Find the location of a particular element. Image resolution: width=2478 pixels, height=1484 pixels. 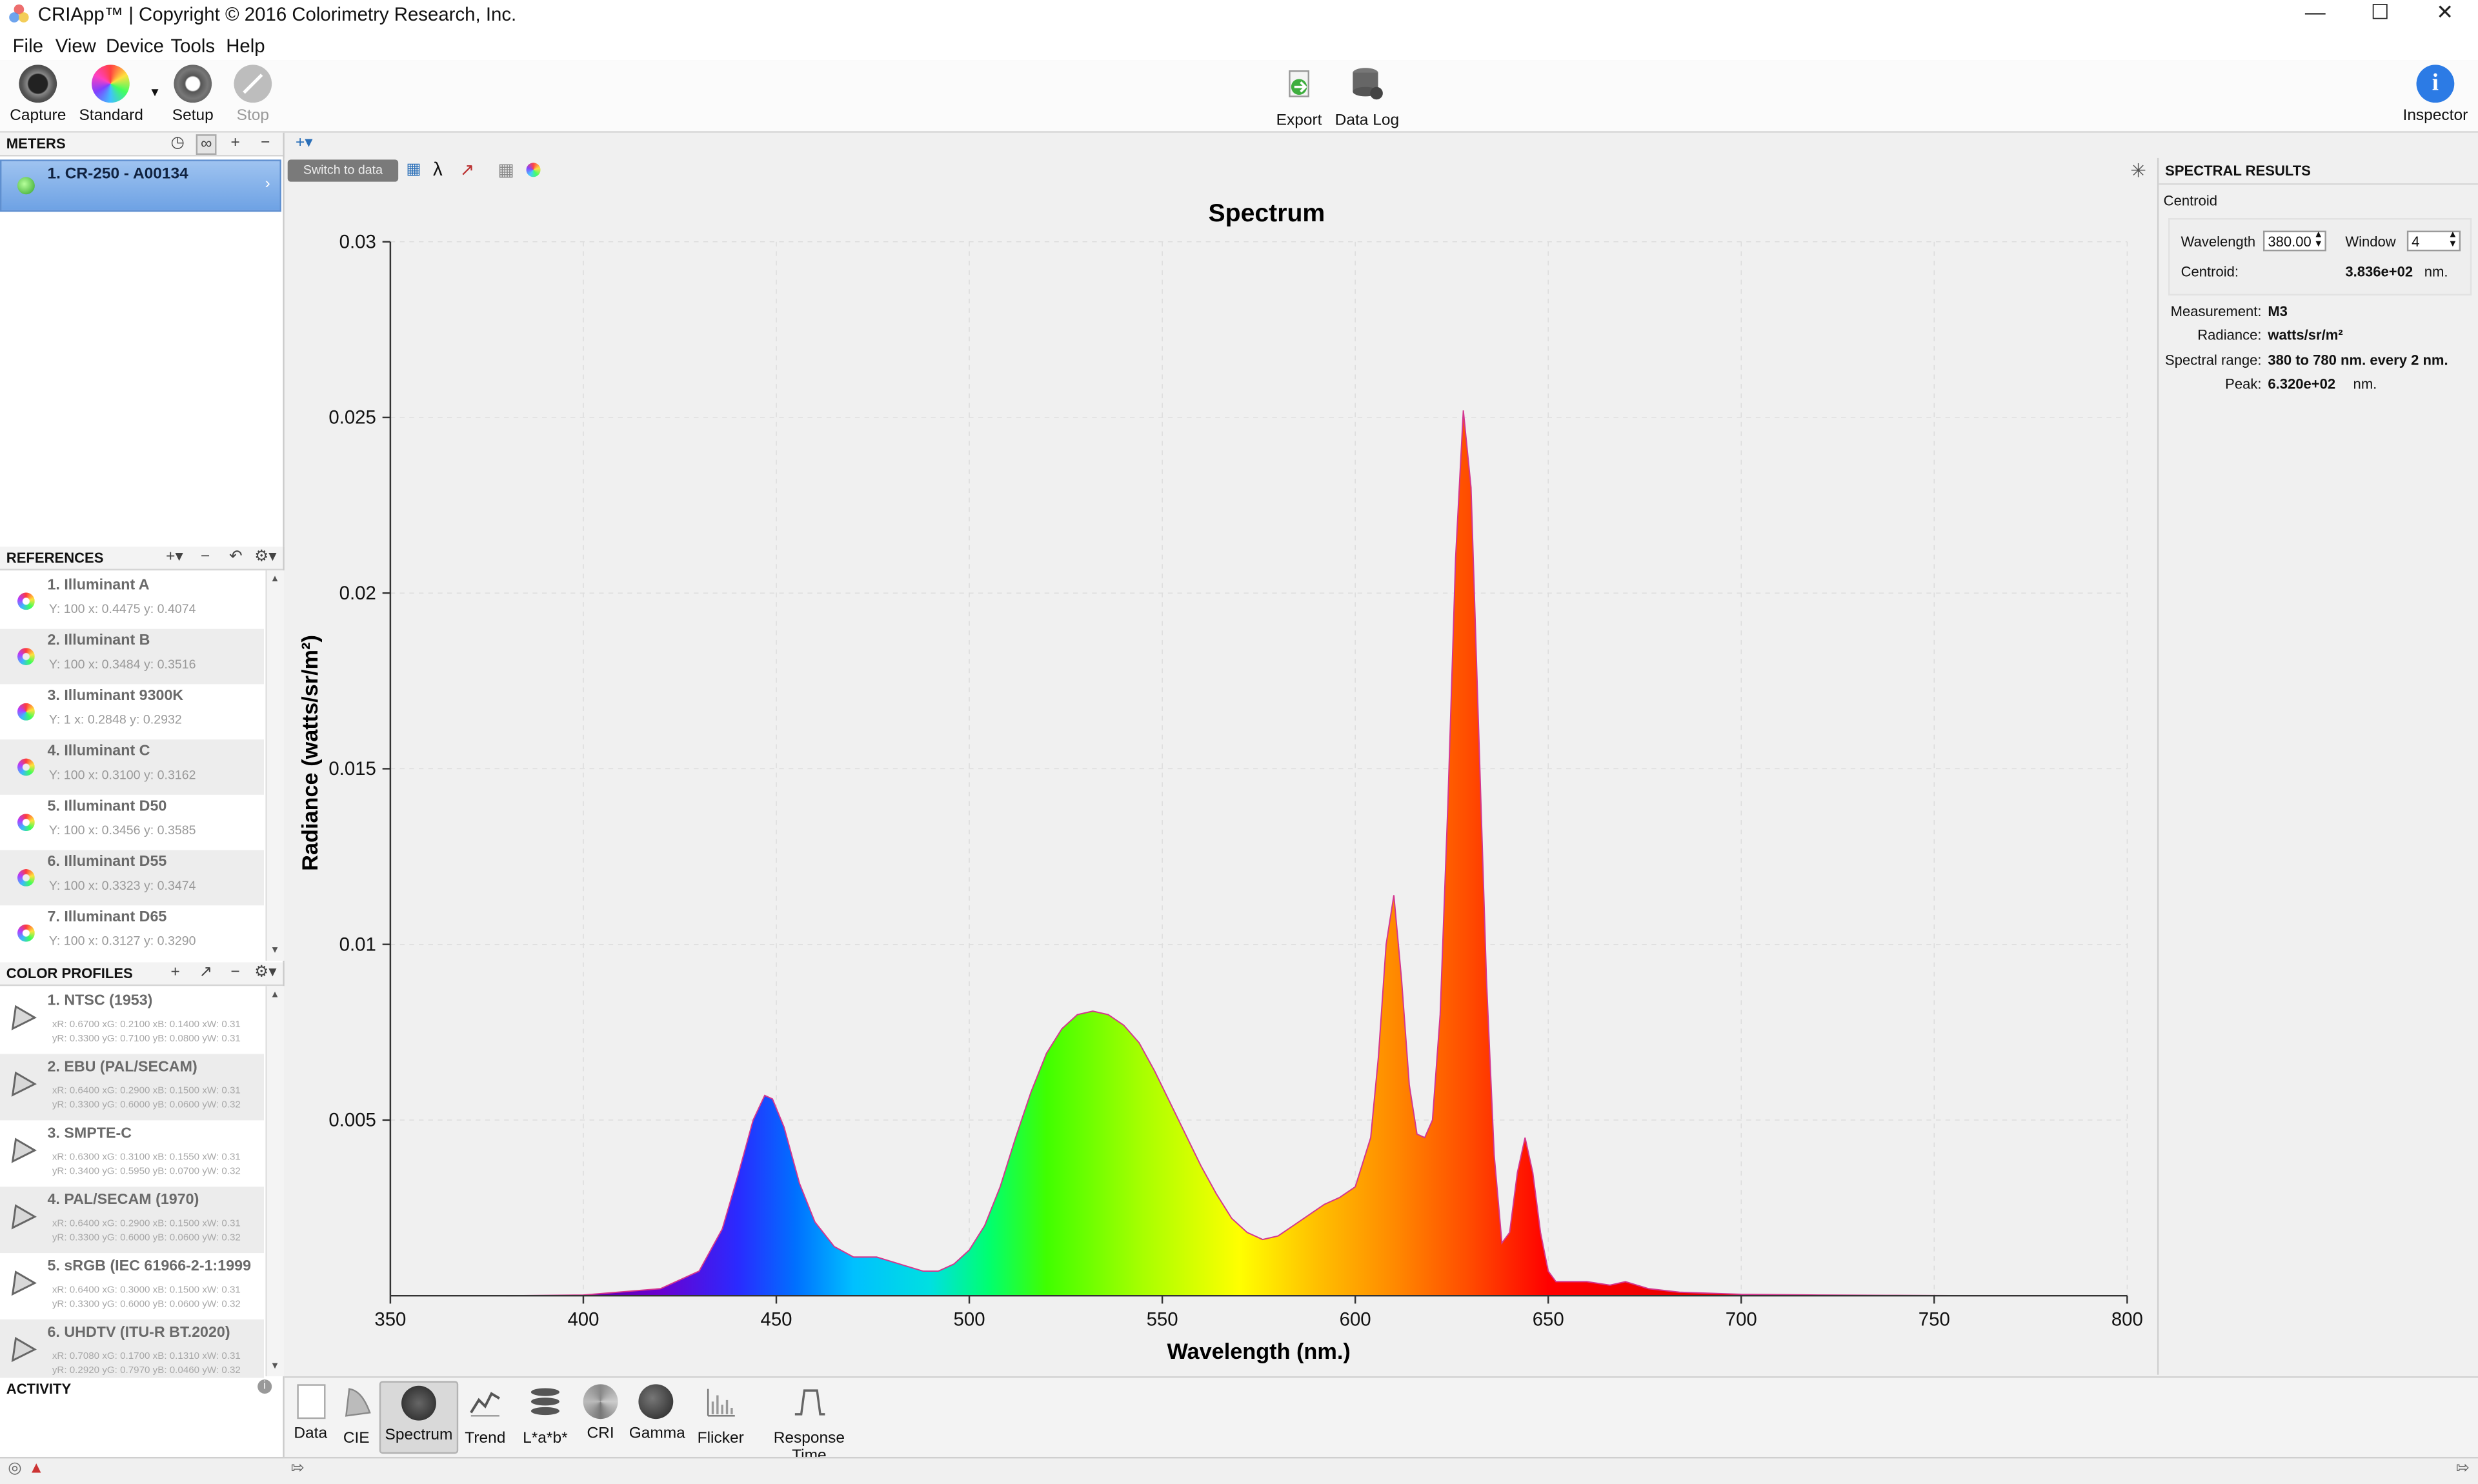

chevron-right-icon: › is located at coordinates (267, 184).